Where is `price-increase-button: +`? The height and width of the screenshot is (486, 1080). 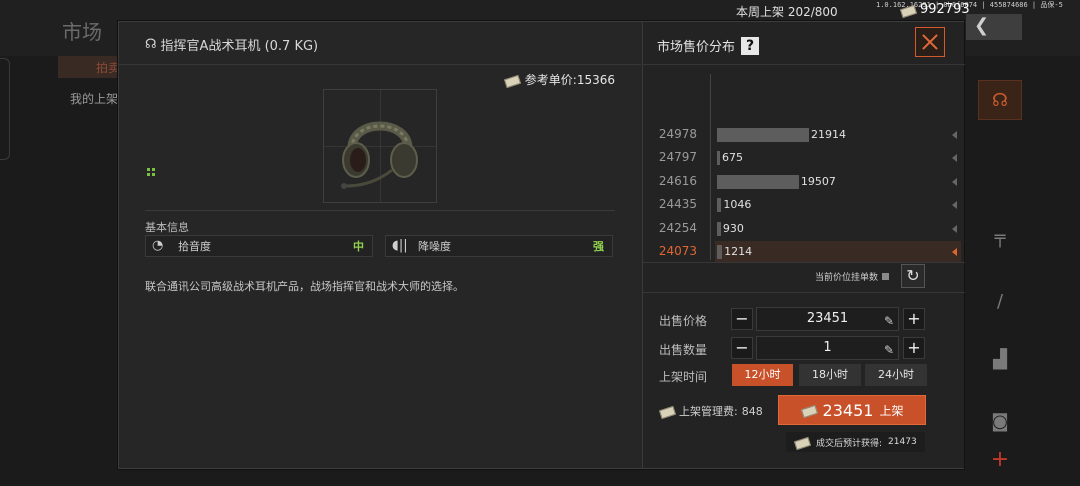 price-increase-button: + is located at coordinates (914, 319).